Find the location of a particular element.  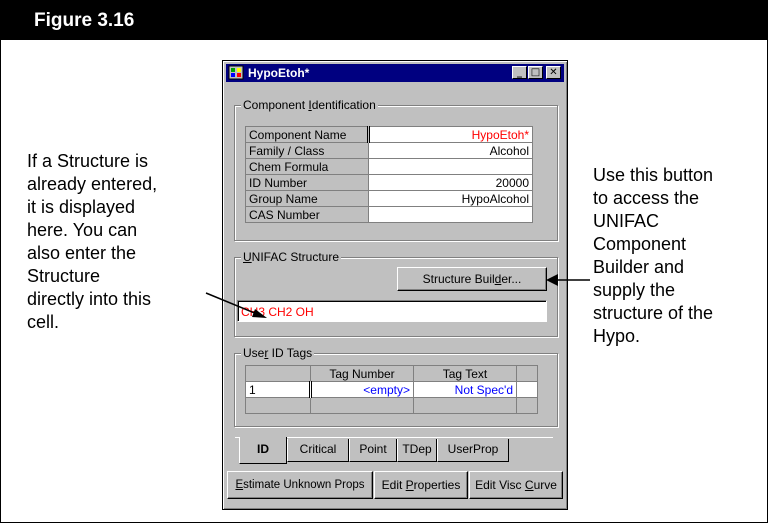

property-value: Alcohol is located at coordinates (450, 150).